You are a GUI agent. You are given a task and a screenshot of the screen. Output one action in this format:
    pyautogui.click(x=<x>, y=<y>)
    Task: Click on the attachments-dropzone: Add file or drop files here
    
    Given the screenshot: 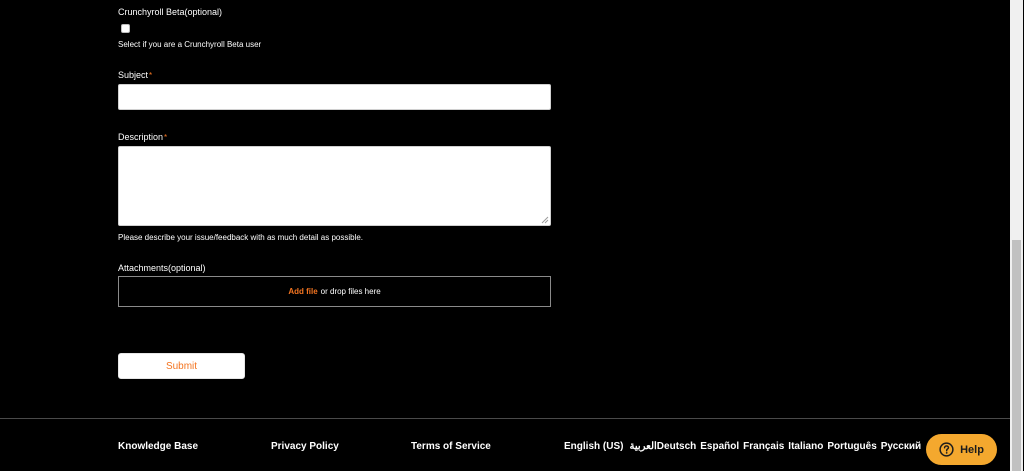 What is the action you would take?
    pyautogui.click(x=334, y=291)
    